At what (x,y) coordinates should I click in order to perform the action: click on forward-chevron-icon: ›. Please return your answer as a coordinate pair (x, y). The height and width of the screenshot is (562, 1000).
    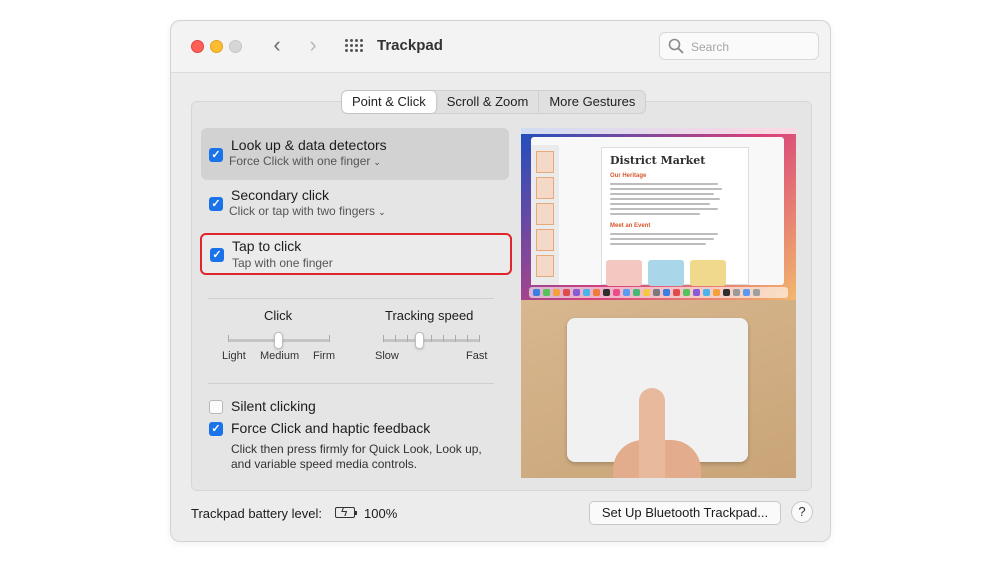
    Looking at the image, I should click on (313, 45).